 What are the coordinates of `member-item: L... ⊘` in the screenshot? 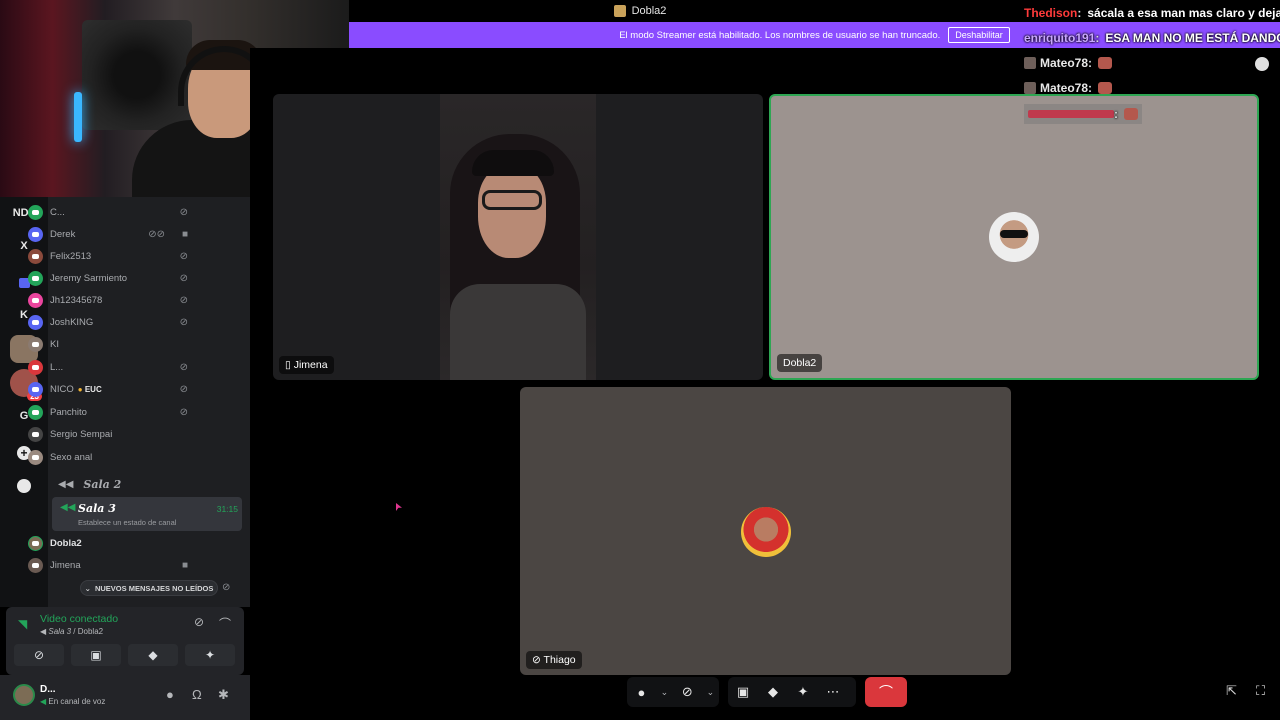 It's located at (114, 367).